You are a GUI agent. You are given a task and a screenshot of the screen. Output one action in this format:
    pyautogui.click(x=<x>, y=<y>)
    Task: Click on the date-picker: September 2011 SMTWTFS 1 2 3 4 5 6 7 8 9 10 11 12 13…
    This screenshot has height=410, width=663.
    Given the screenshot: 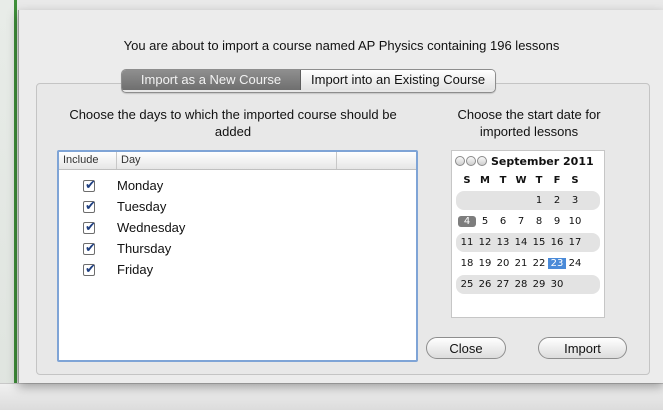 What is the action you would take?
    pyautogui.click(x=528, y=234)
    